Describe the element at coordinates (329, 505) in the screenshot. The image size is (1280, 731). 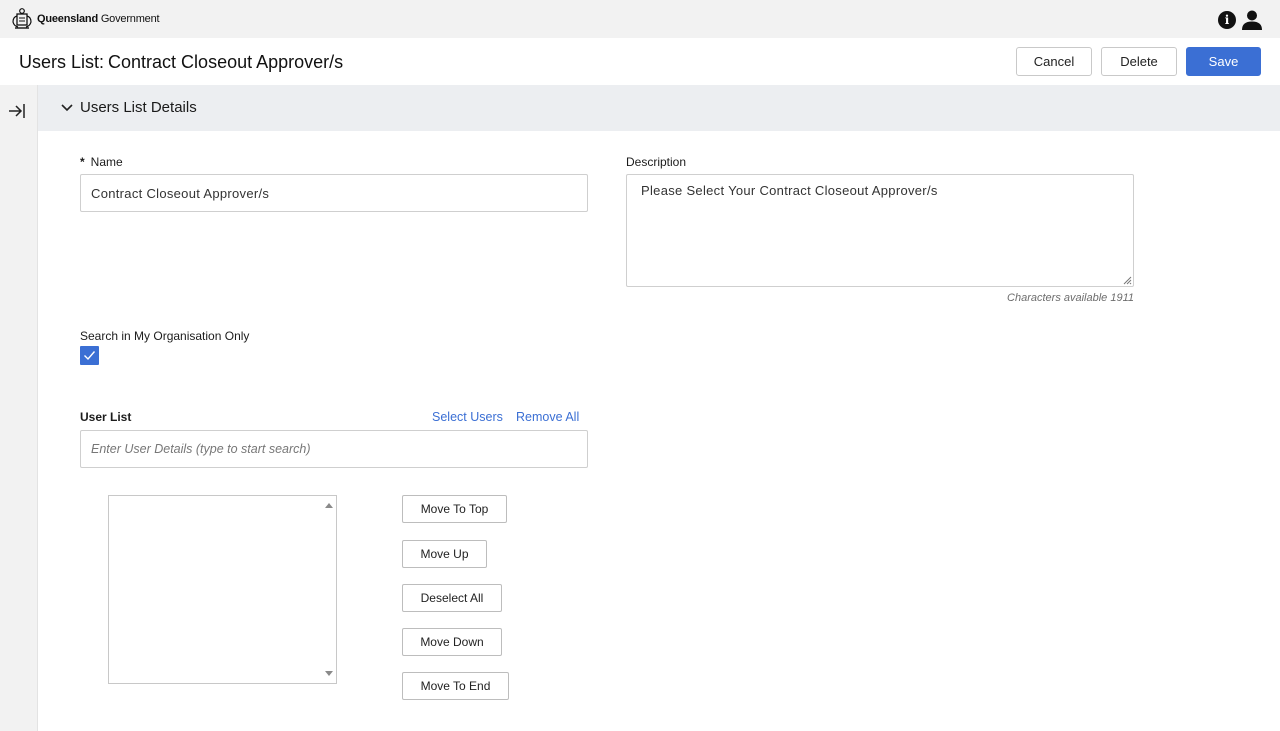
I see `scroll-up-arrow-icon` at that location.